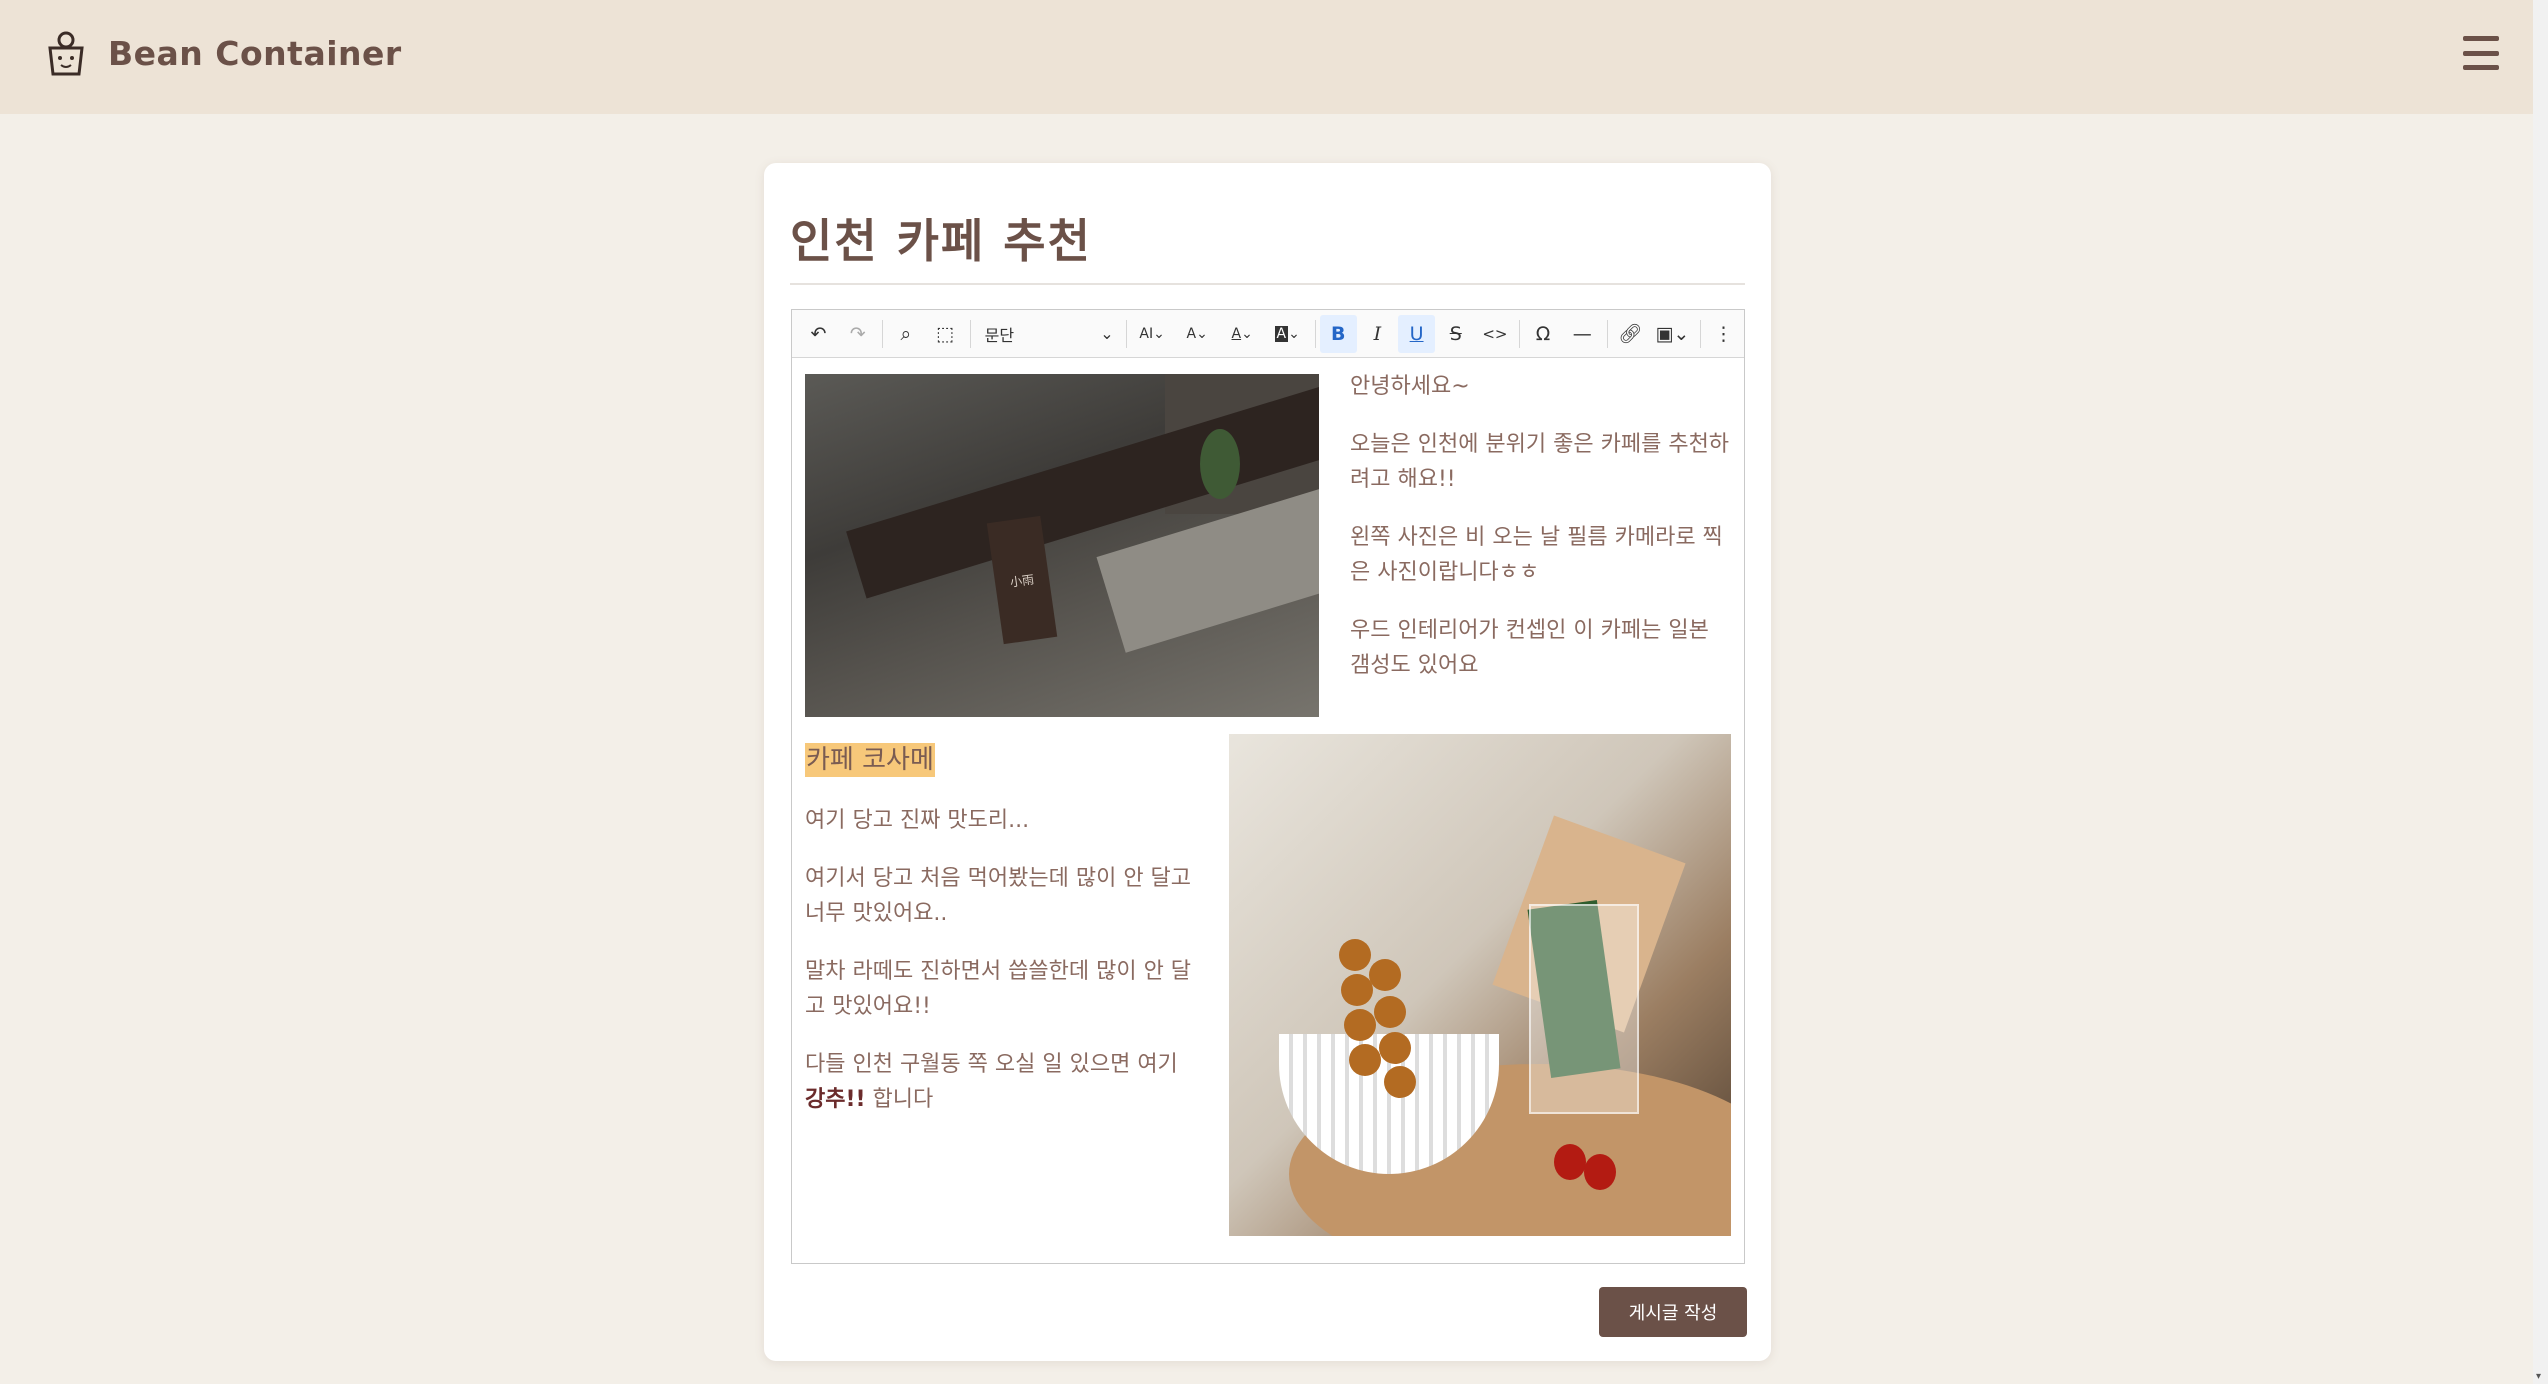  I want to click on italic-button: I, so click(1377, 334).